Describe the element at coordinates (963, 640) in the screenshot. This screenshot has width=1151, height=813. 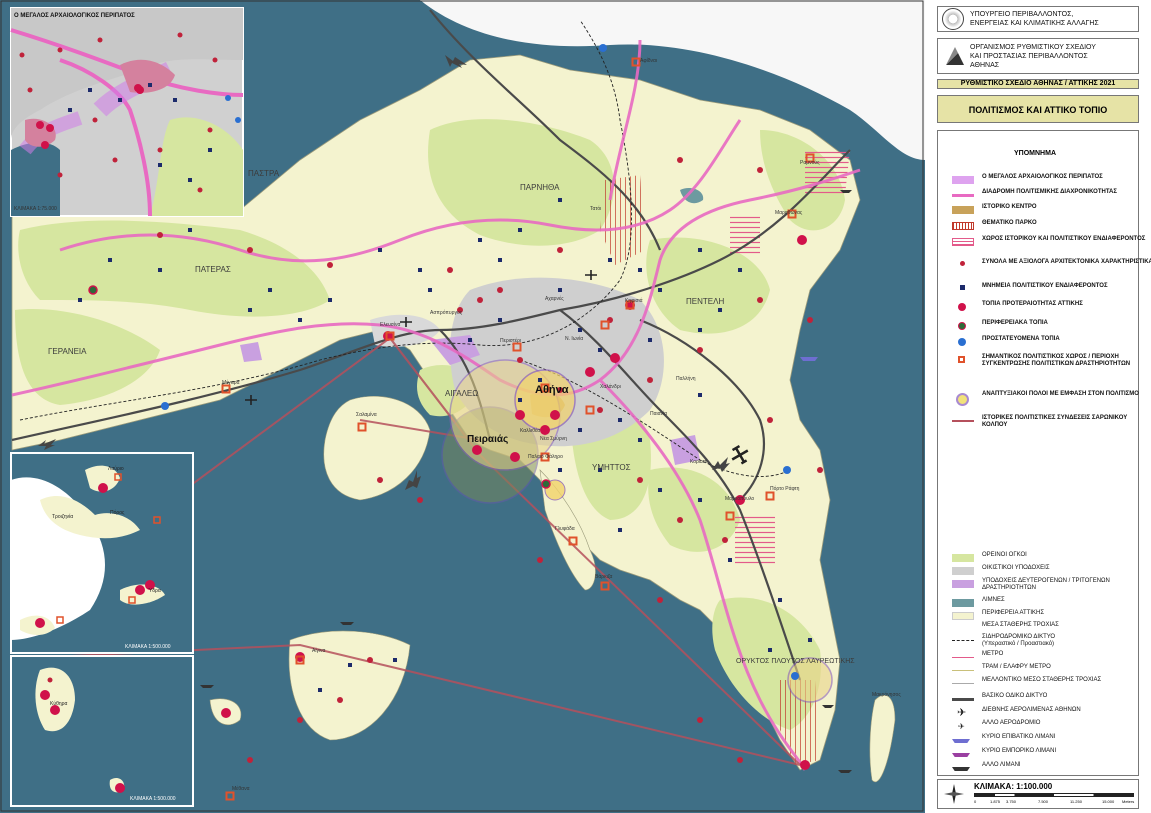
I see `rail-line-swatch` at that location.